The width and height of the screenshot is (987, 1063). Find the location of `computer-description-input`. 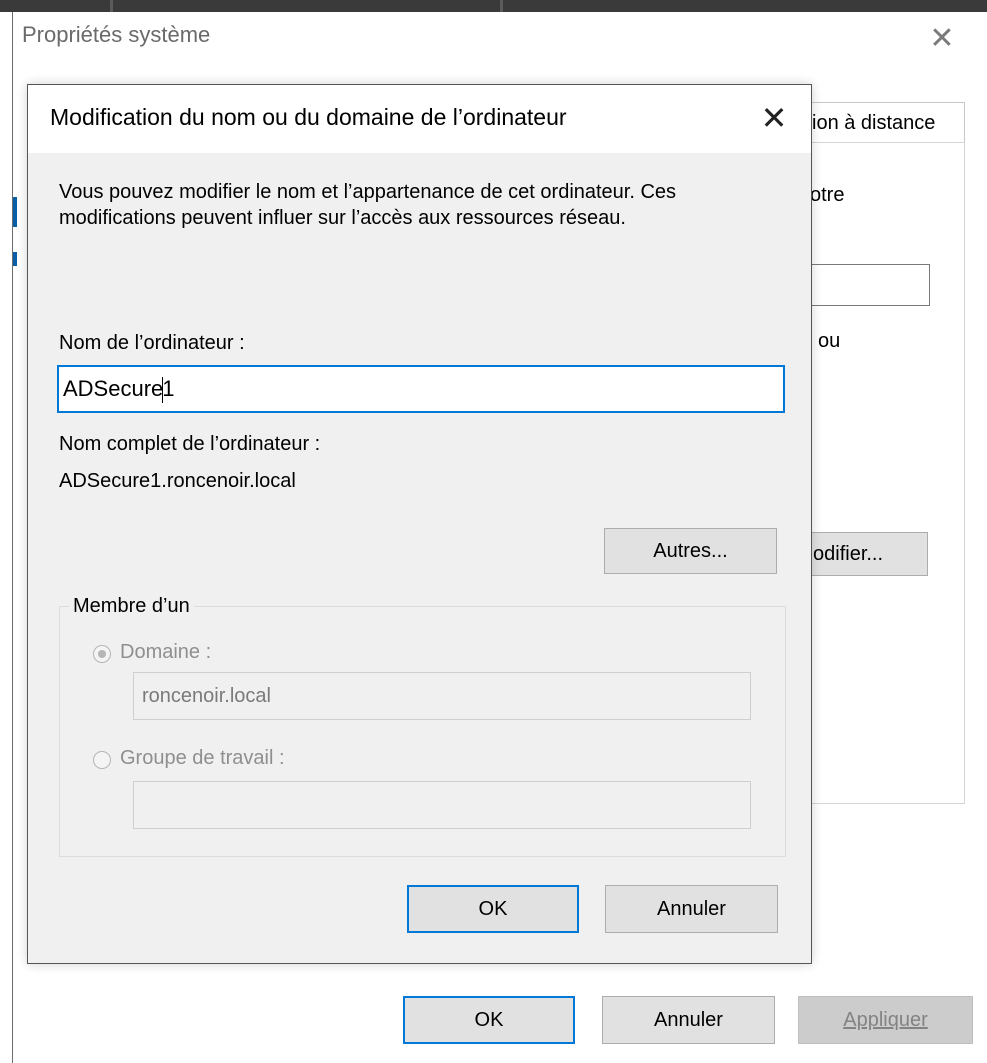

computer-description-input is located at coordinates (869, 285).